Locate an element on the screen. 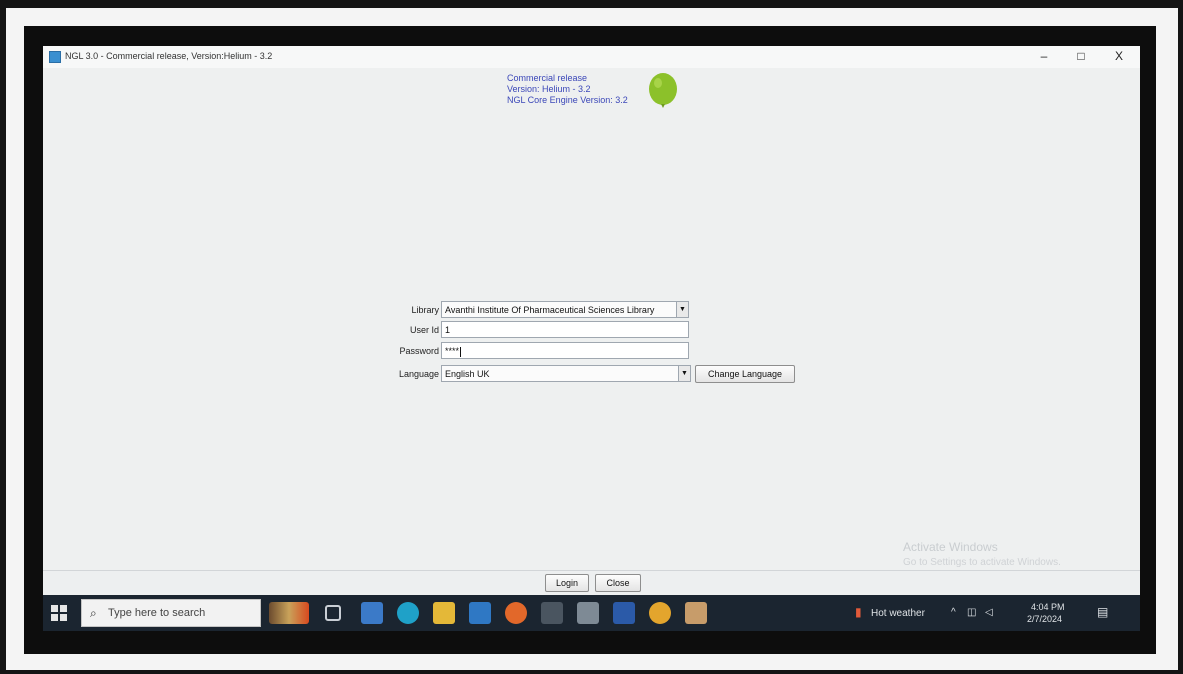  taskbar-search-box: ⌕ Type here to search is located at coordinates (171, 613).